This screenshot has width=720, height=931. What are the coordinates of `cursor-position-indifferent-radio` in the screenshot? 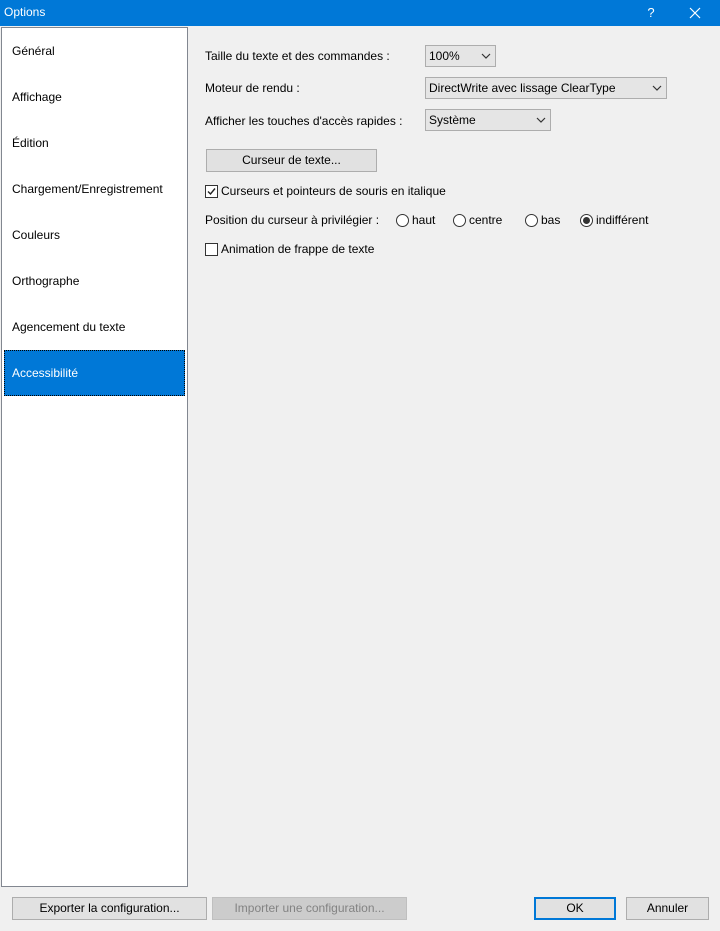 It's located at (586, 220).